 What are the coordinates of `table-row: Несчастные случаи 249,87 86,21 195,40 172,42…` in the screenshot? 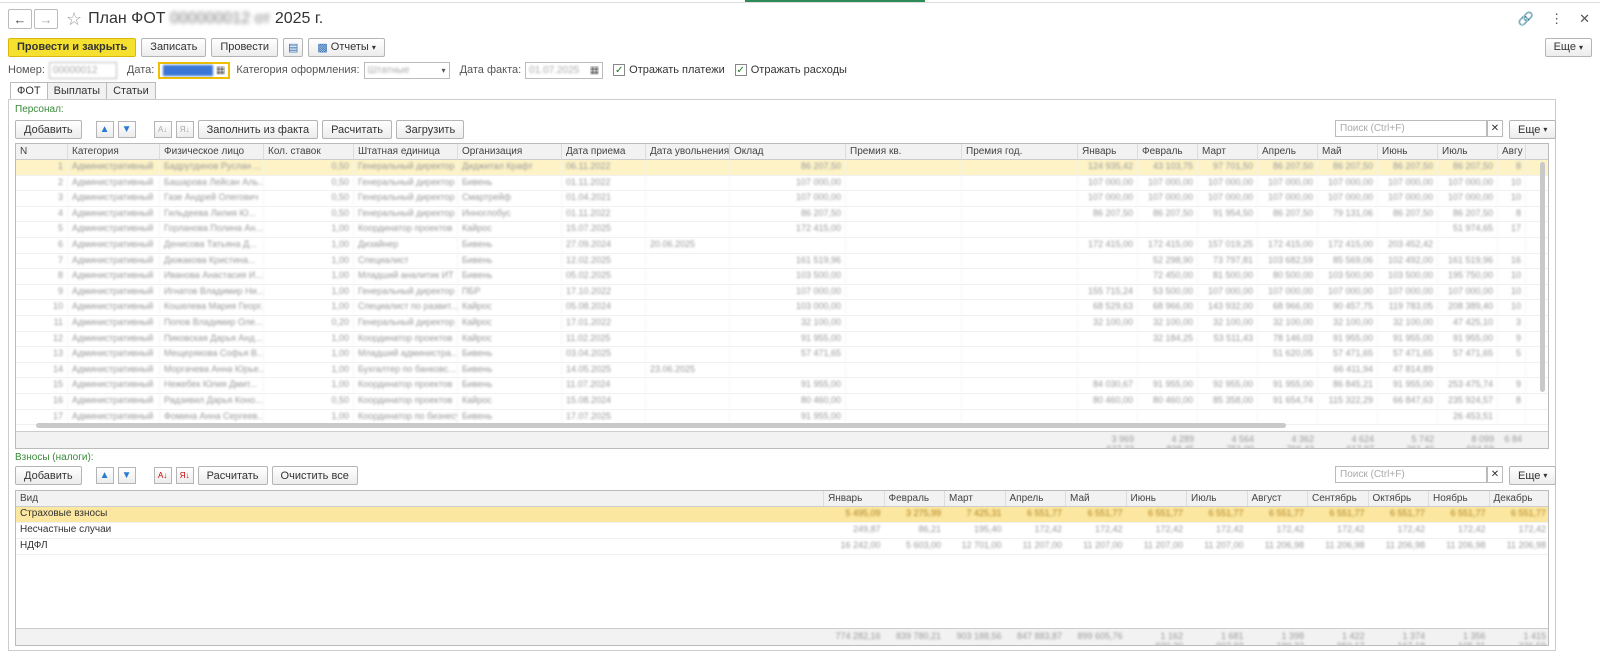 It's located at (782, 531).